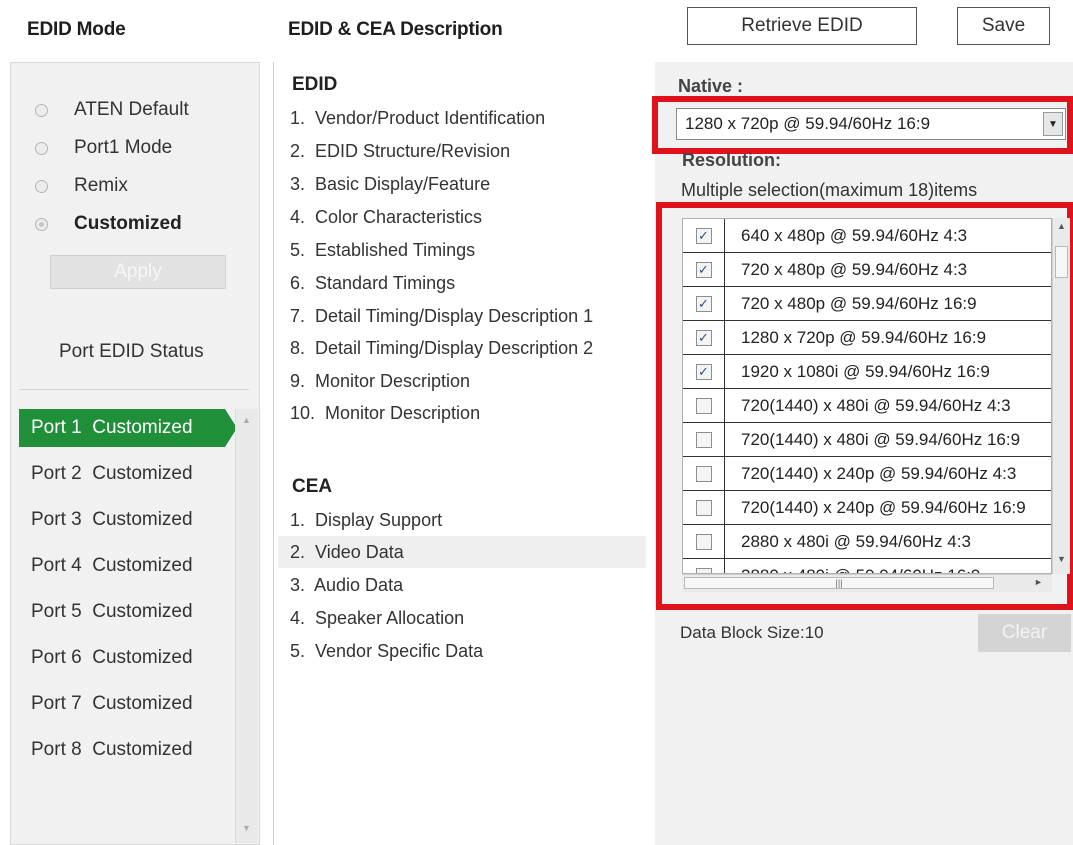 The height and width of the screenshot is (845, 1073). I want to click on port-item-4: Port 4 Customized, so click(125, 566).